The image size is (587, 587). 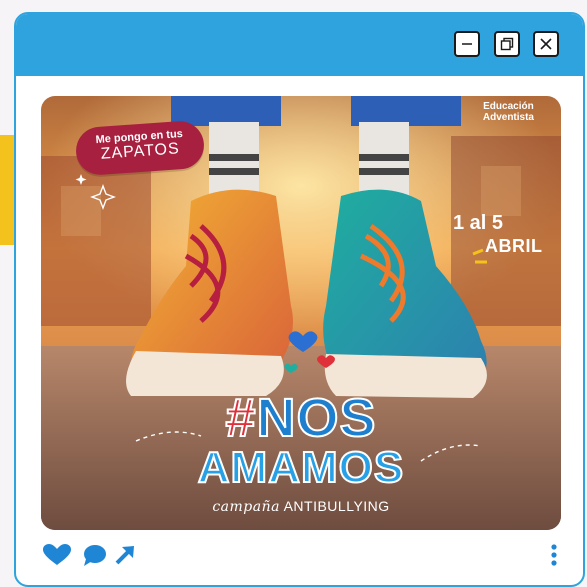 What do you see at coordinates (246, 507) in the screenshot?
I see `subtitle-script: campaña` at bounding box center [246, 507].